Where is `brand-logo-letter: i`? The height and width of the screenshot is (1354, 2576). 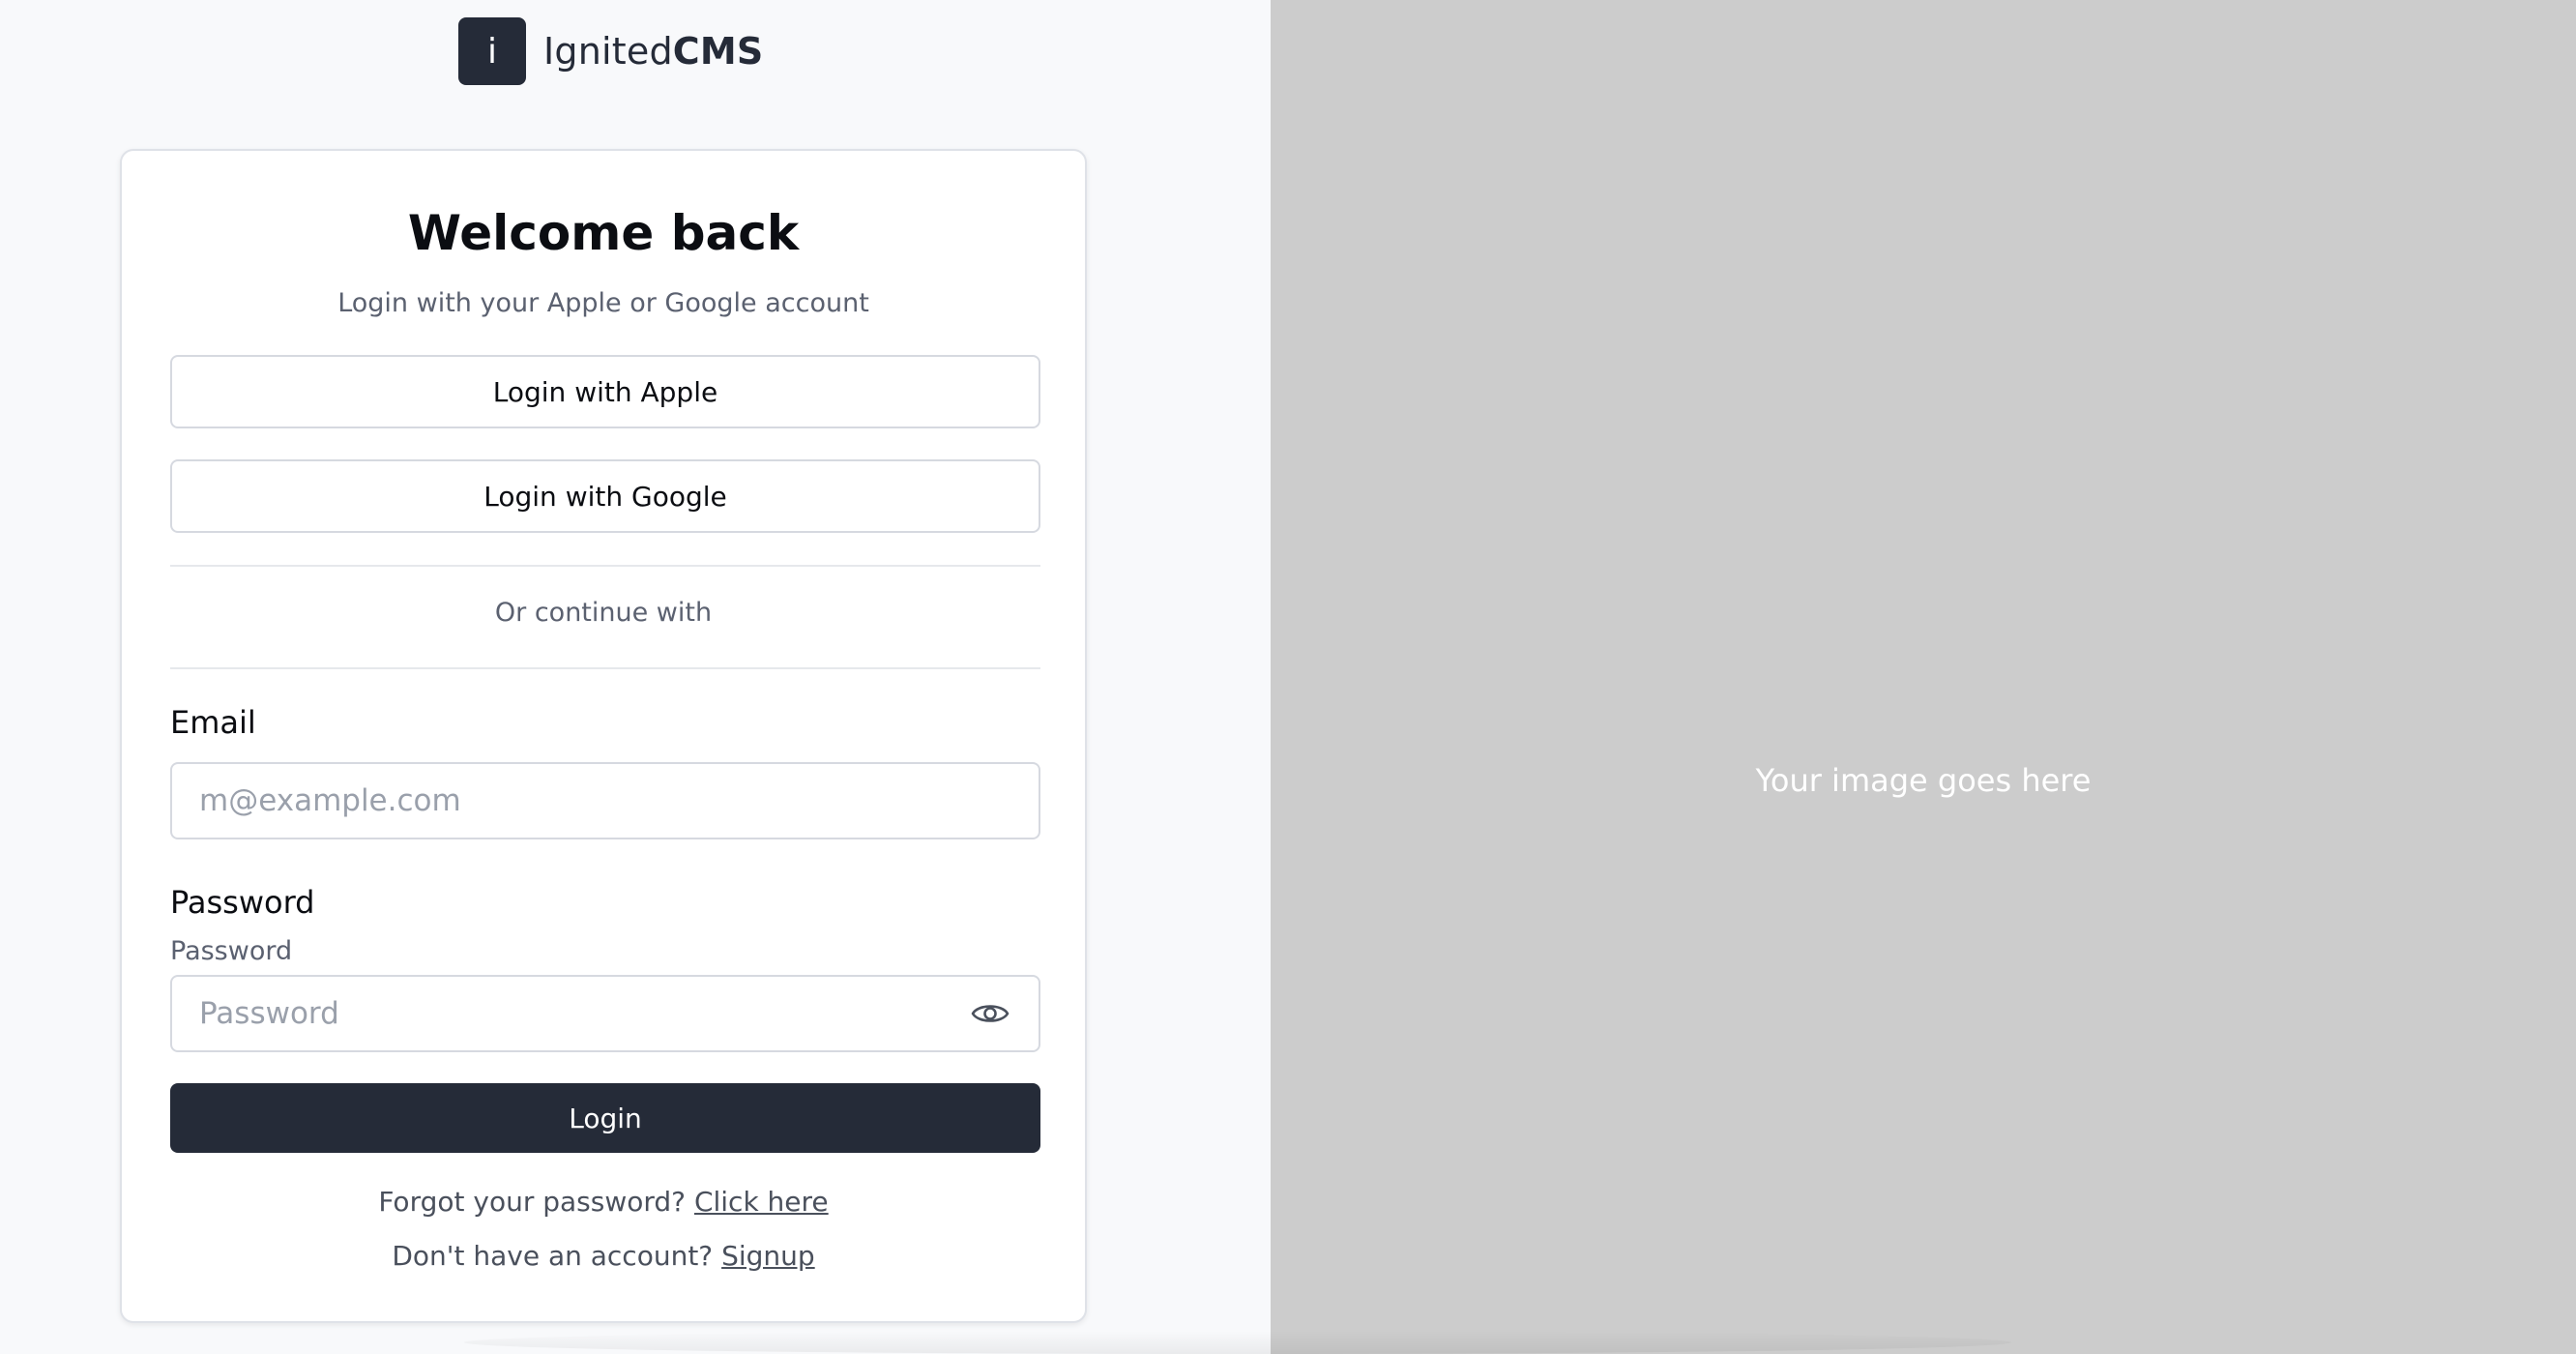 brand-logo-letter: i is located at coordinates (491, 51).